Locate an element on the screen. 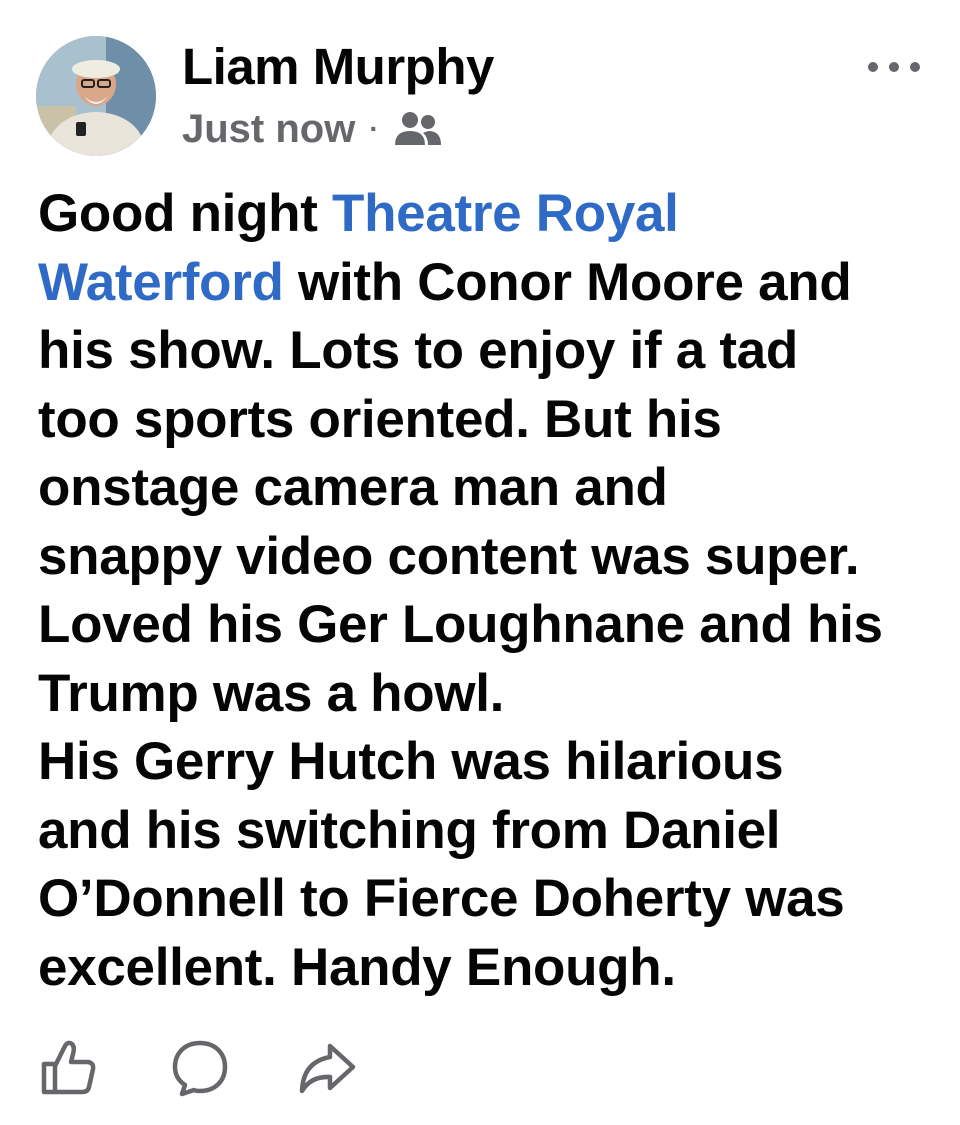 The height and width of the screenshot is (1125, 960). thumbs-up-icon is located at coordinates (68, 1067).